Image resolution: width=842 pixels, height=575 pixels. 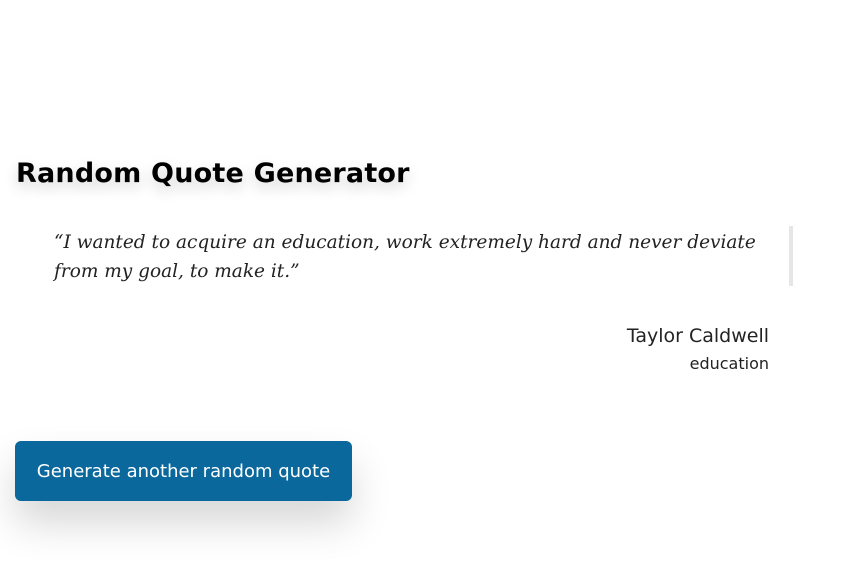 I want to click on quote-author: Taylor Caldwell, so click(x=697, y=336).